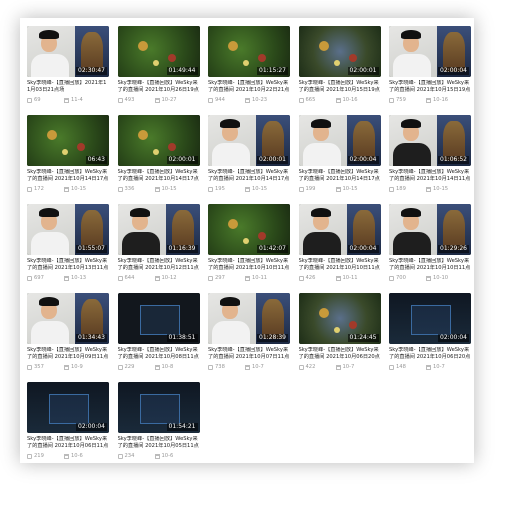  What do you see at coordinates (310, 278) in the screenshot?
I see `view-count: 426` at bounding box center [310, 278].